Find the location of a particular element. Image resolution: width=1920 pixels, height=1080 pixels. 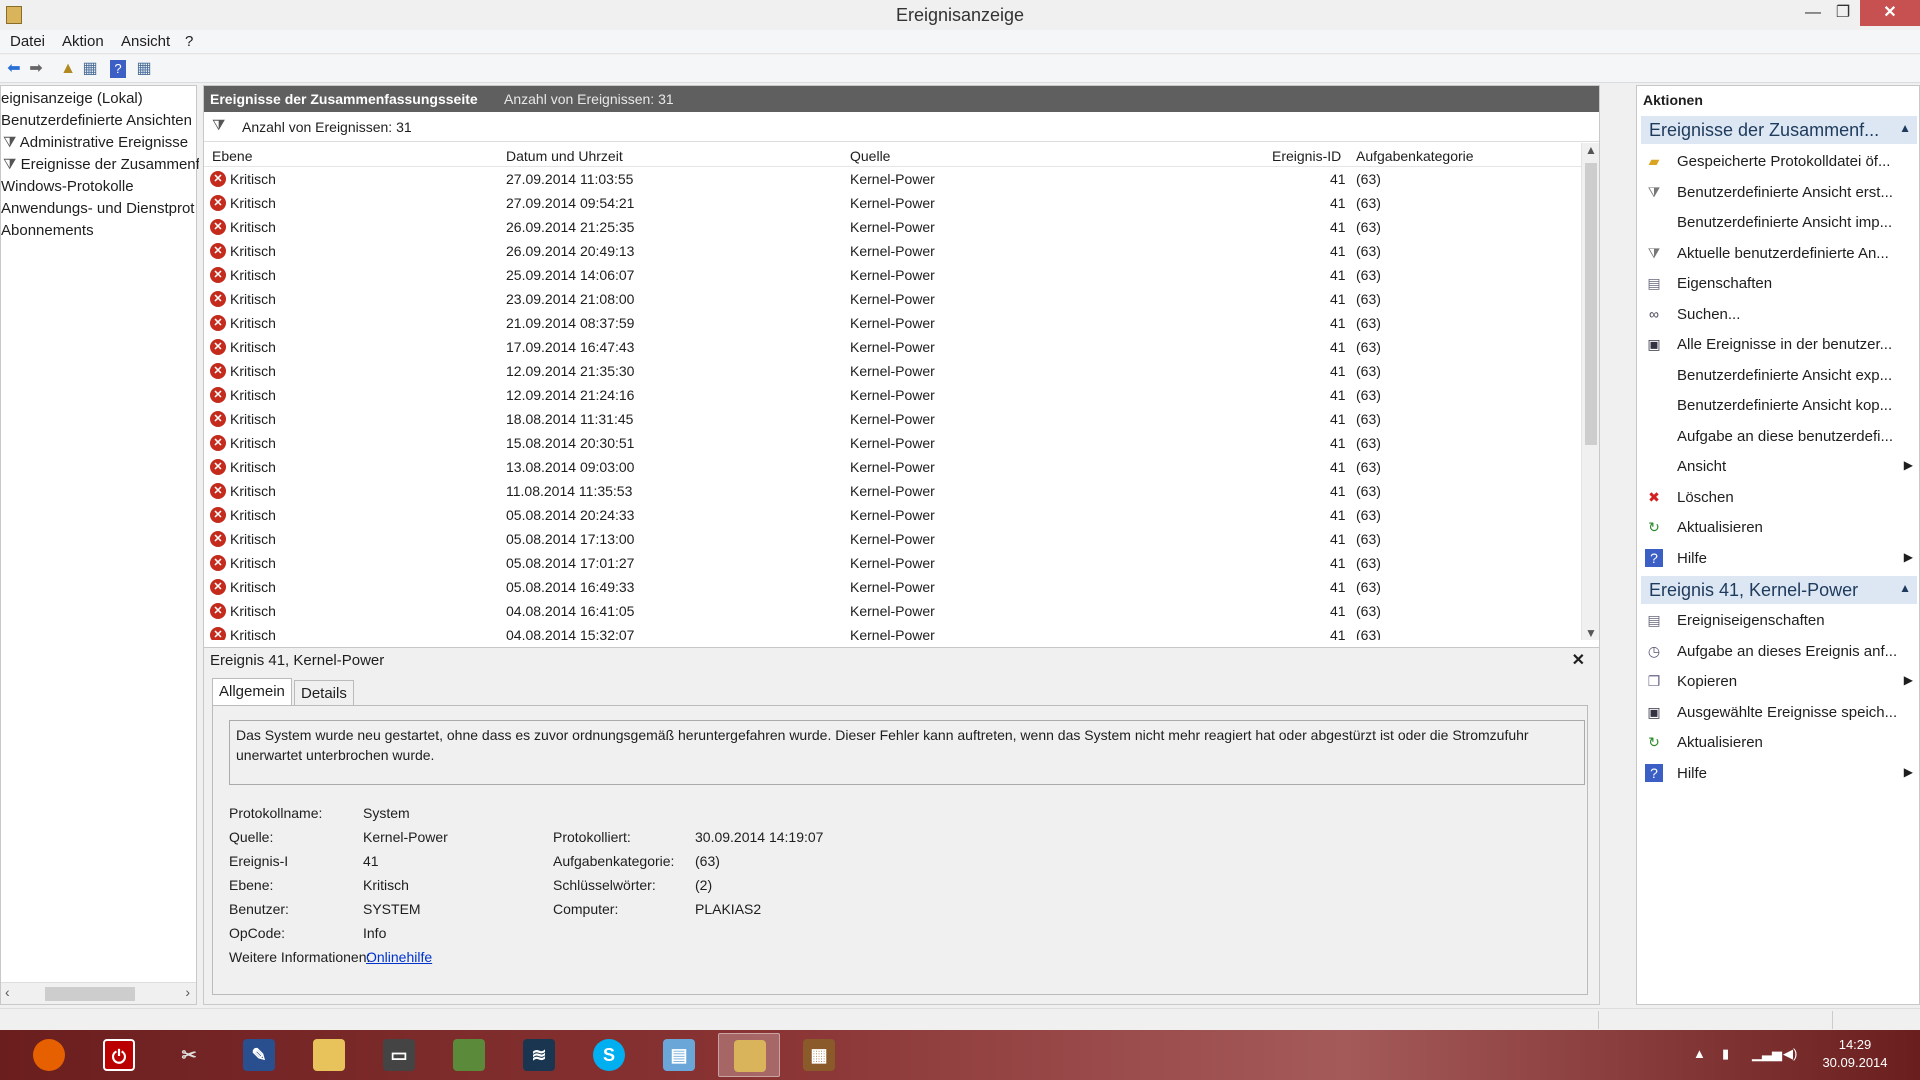

taskbar-snipping: ✂ is located at coordinates (189, 1055).